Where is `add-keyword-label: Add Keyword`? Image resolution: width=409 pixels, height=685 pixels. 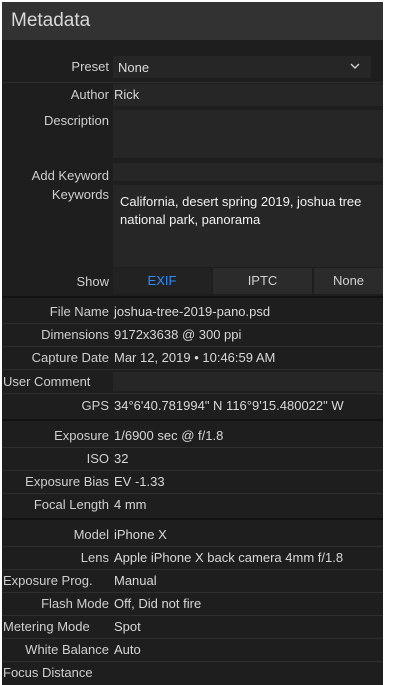
add-keyword-label: Add Keyword is located at coordinates (70, 175).